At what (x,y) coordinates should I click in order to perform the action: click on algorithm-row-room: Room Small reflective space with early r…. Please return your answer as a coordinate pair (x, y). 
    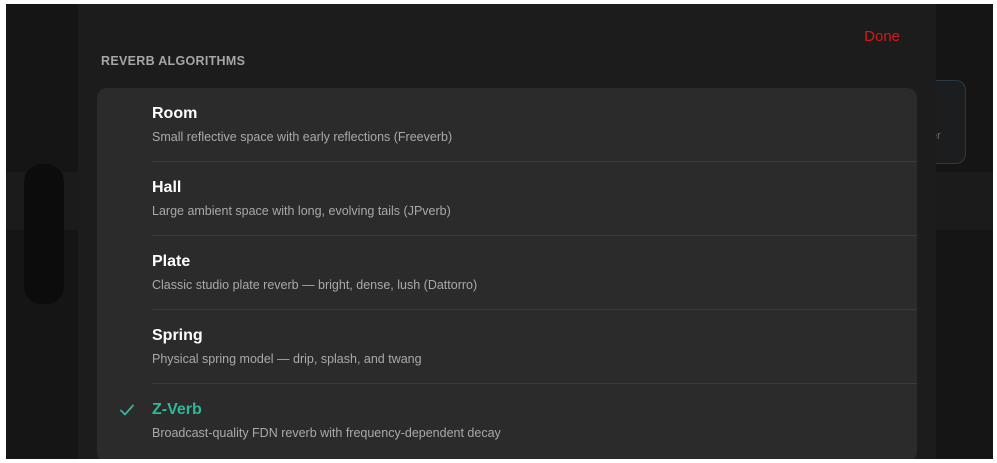
    Looking at the image, I should click on (507, 125).